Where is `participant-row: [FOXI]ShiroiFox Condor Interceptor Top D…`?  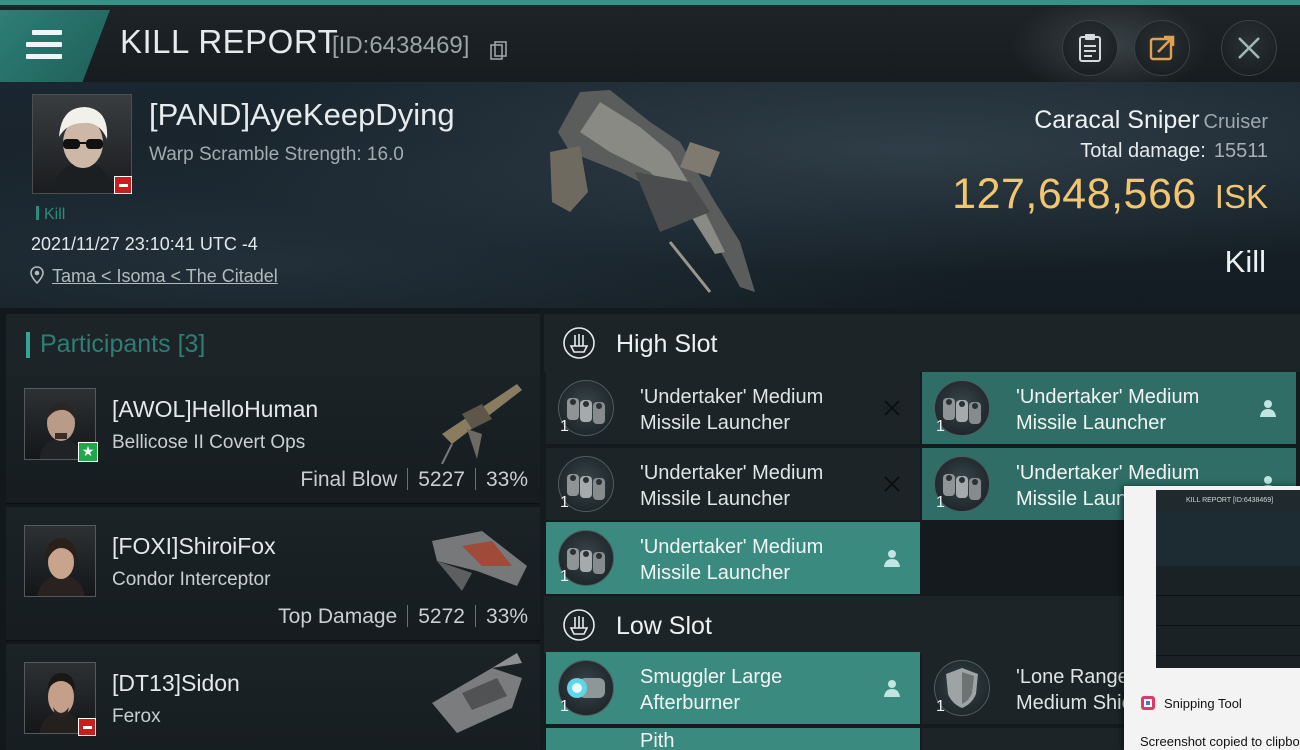 participant-row: [FOXI]ShiroiFox Condor Interceptor Top D… is located at coordinates (273, 574).